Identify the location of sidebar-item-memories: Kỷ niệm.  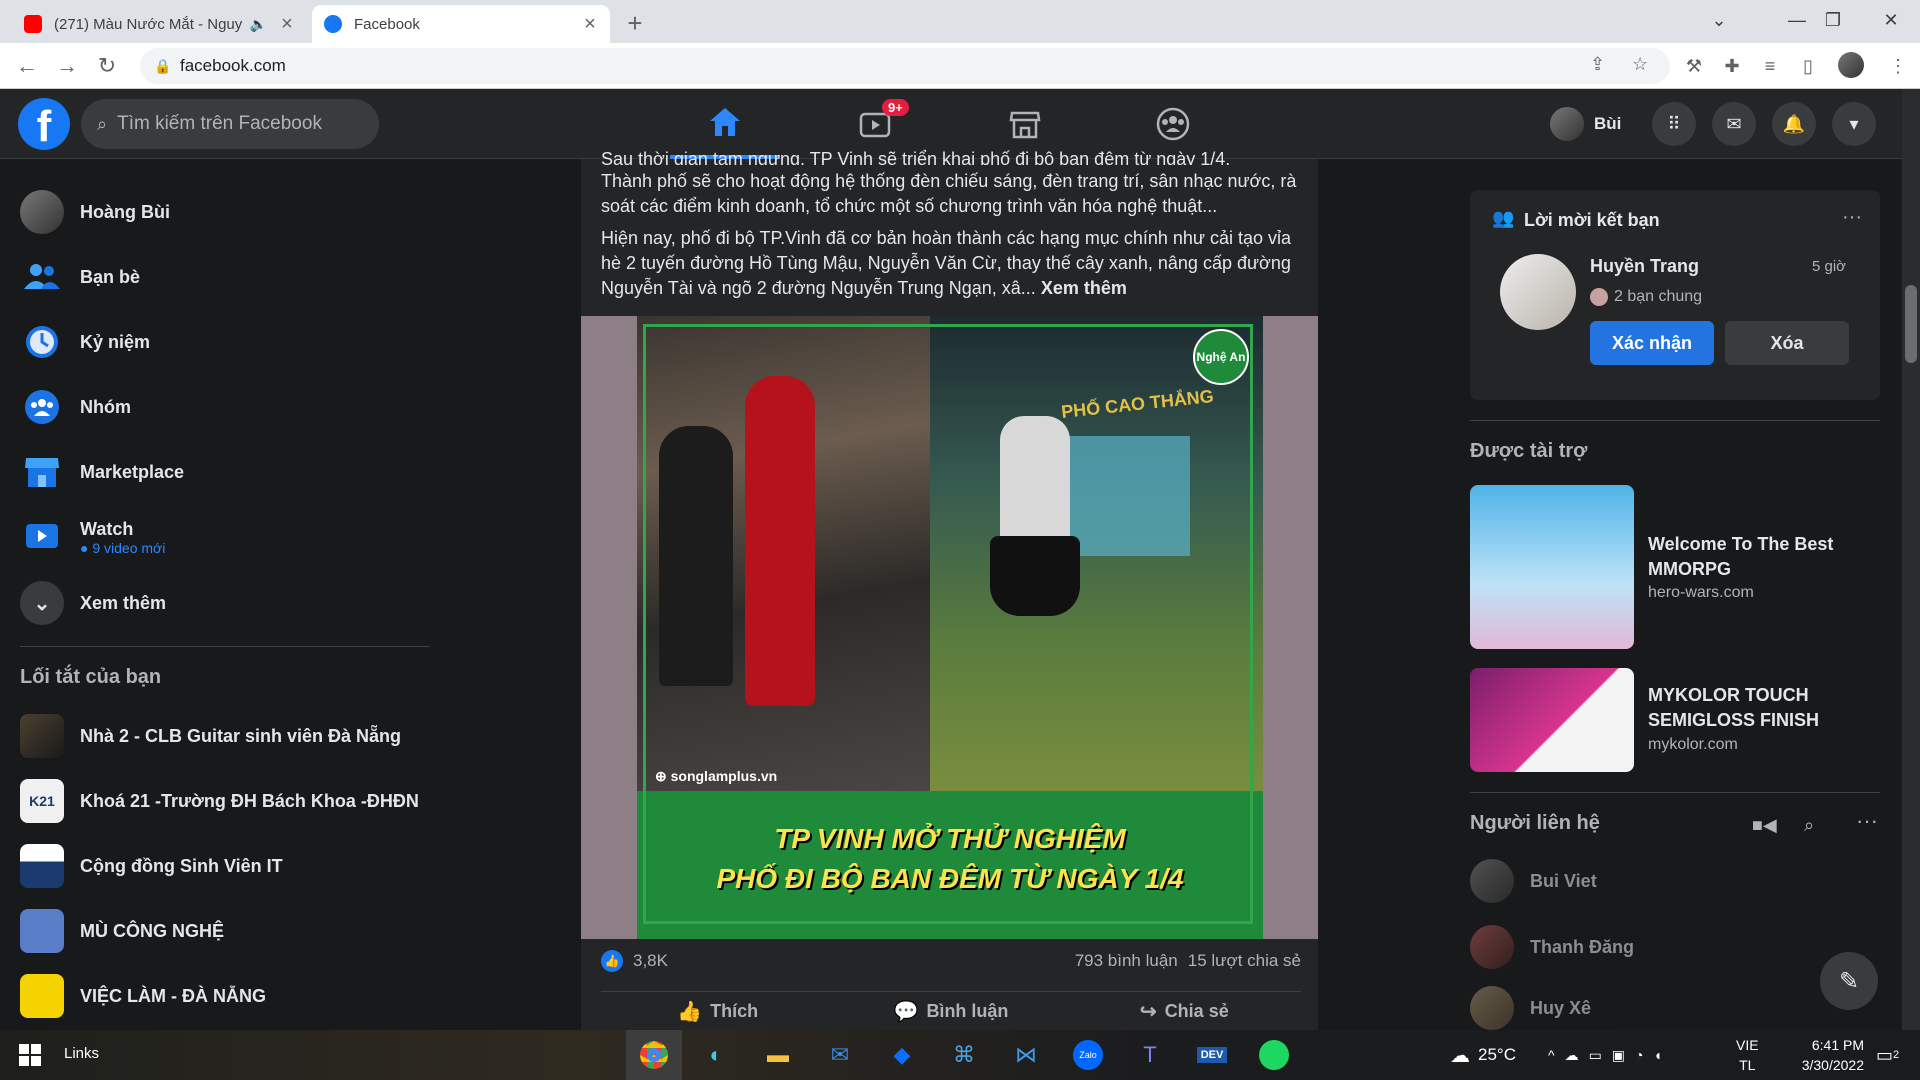
(85, 342).